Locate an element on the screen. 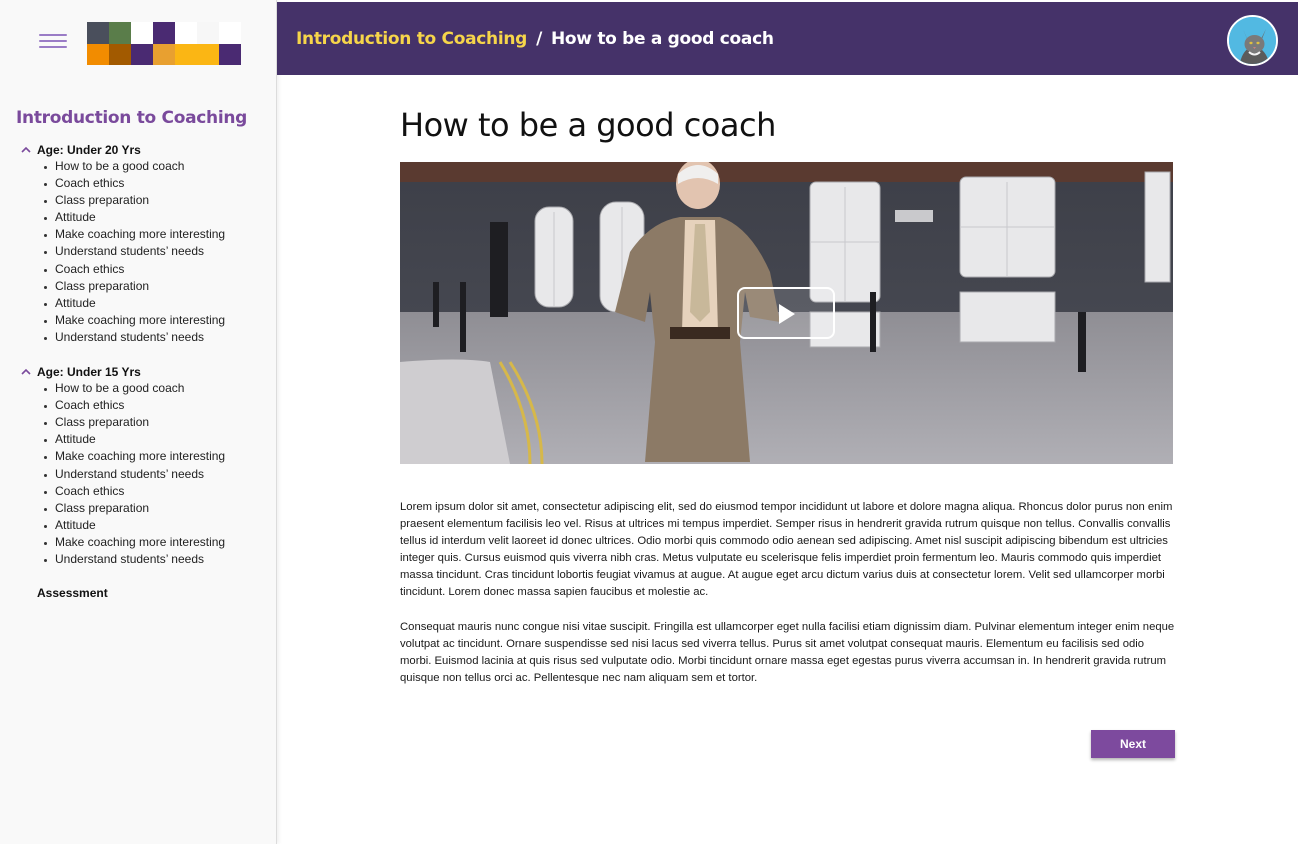 This screenshot has width=1298, height=844. outline-section-title: Age: Under 20 Yrs is located at coordinates (89, 149).